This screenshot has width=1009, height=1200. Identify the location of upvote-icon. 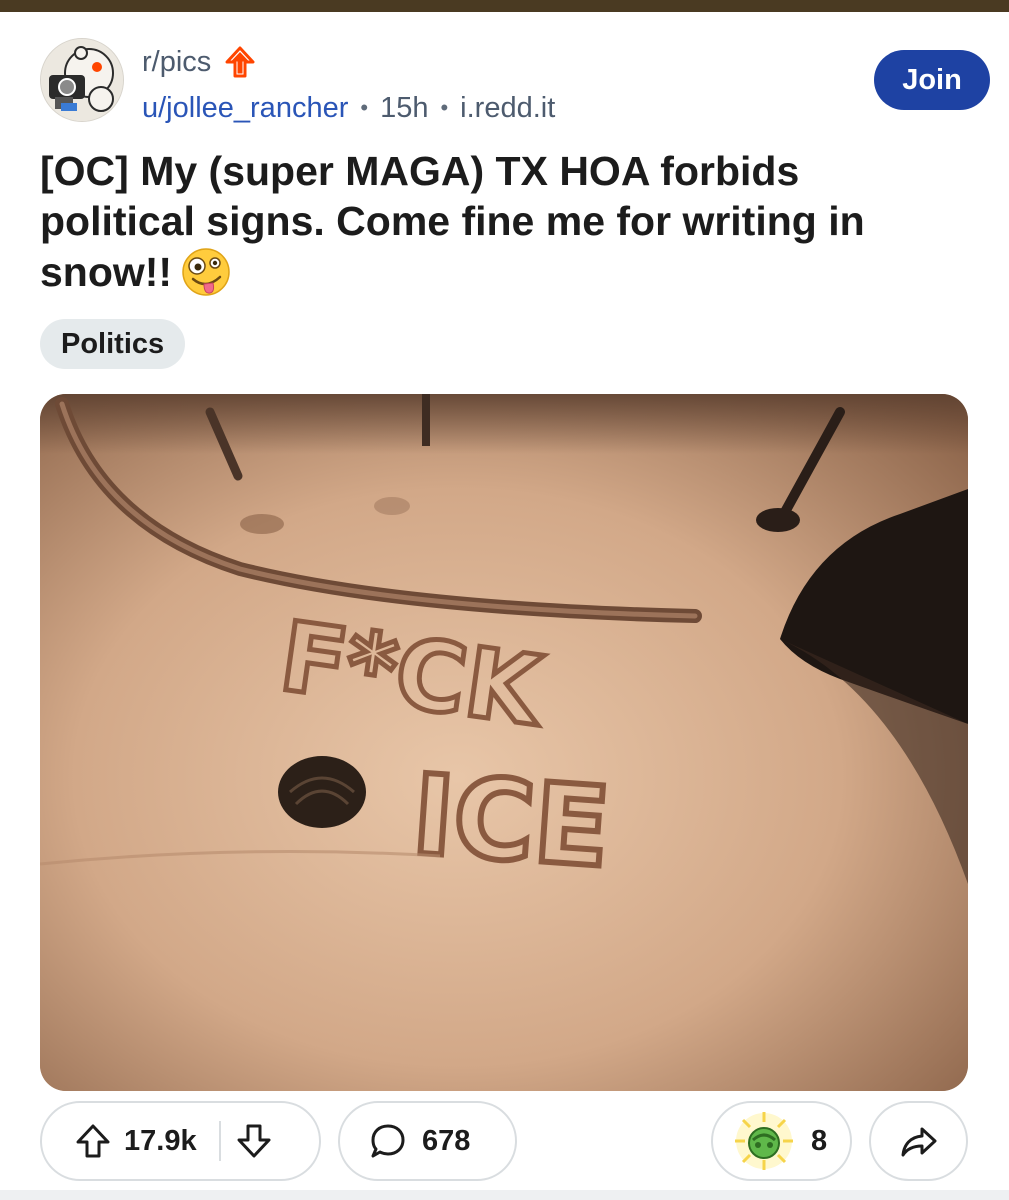
(93, 1141).